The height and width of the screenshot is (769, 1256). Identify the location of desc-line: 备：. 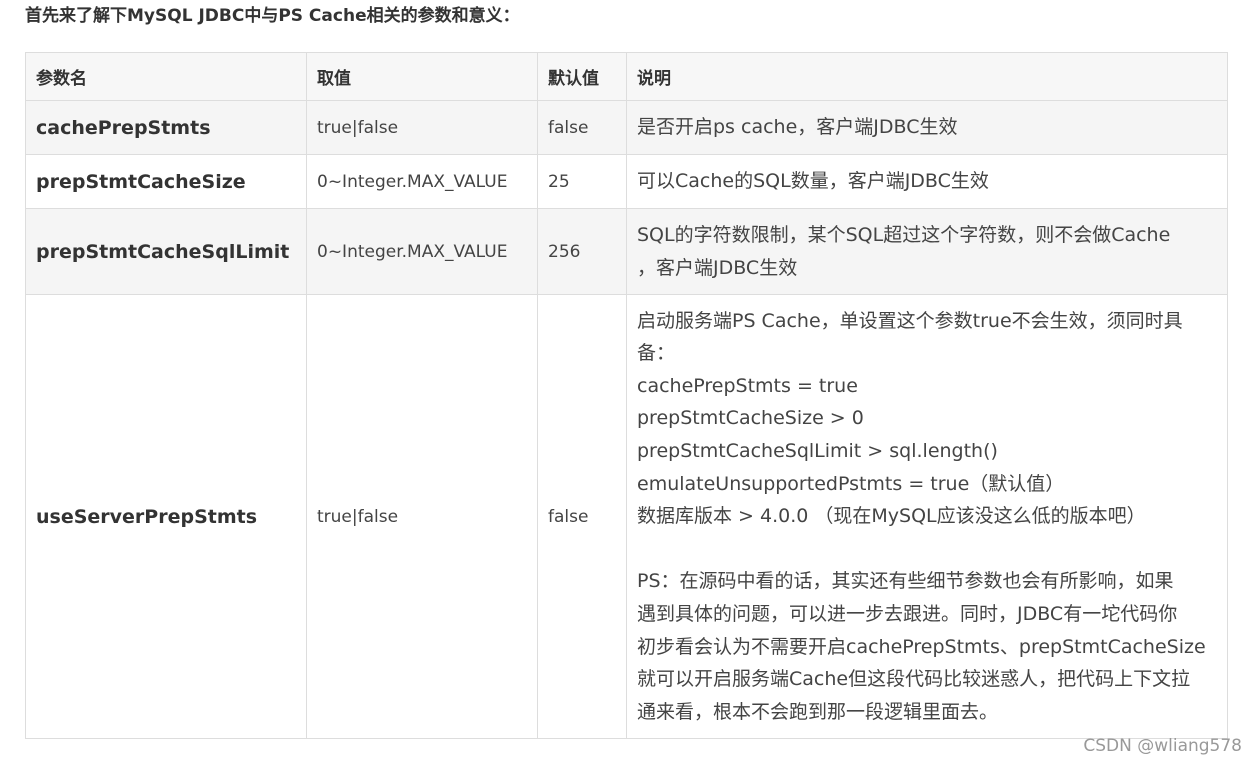
(656, 353).